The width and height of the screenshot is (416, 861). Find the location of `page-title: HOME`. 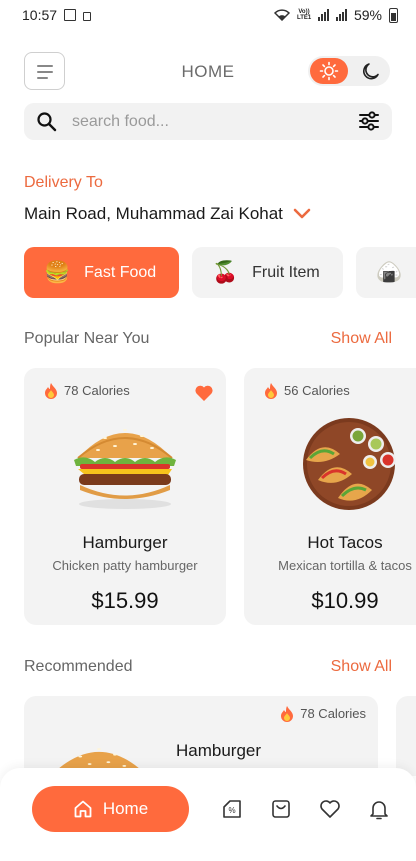

page-title: HOME is located at coordinates (208, 71).